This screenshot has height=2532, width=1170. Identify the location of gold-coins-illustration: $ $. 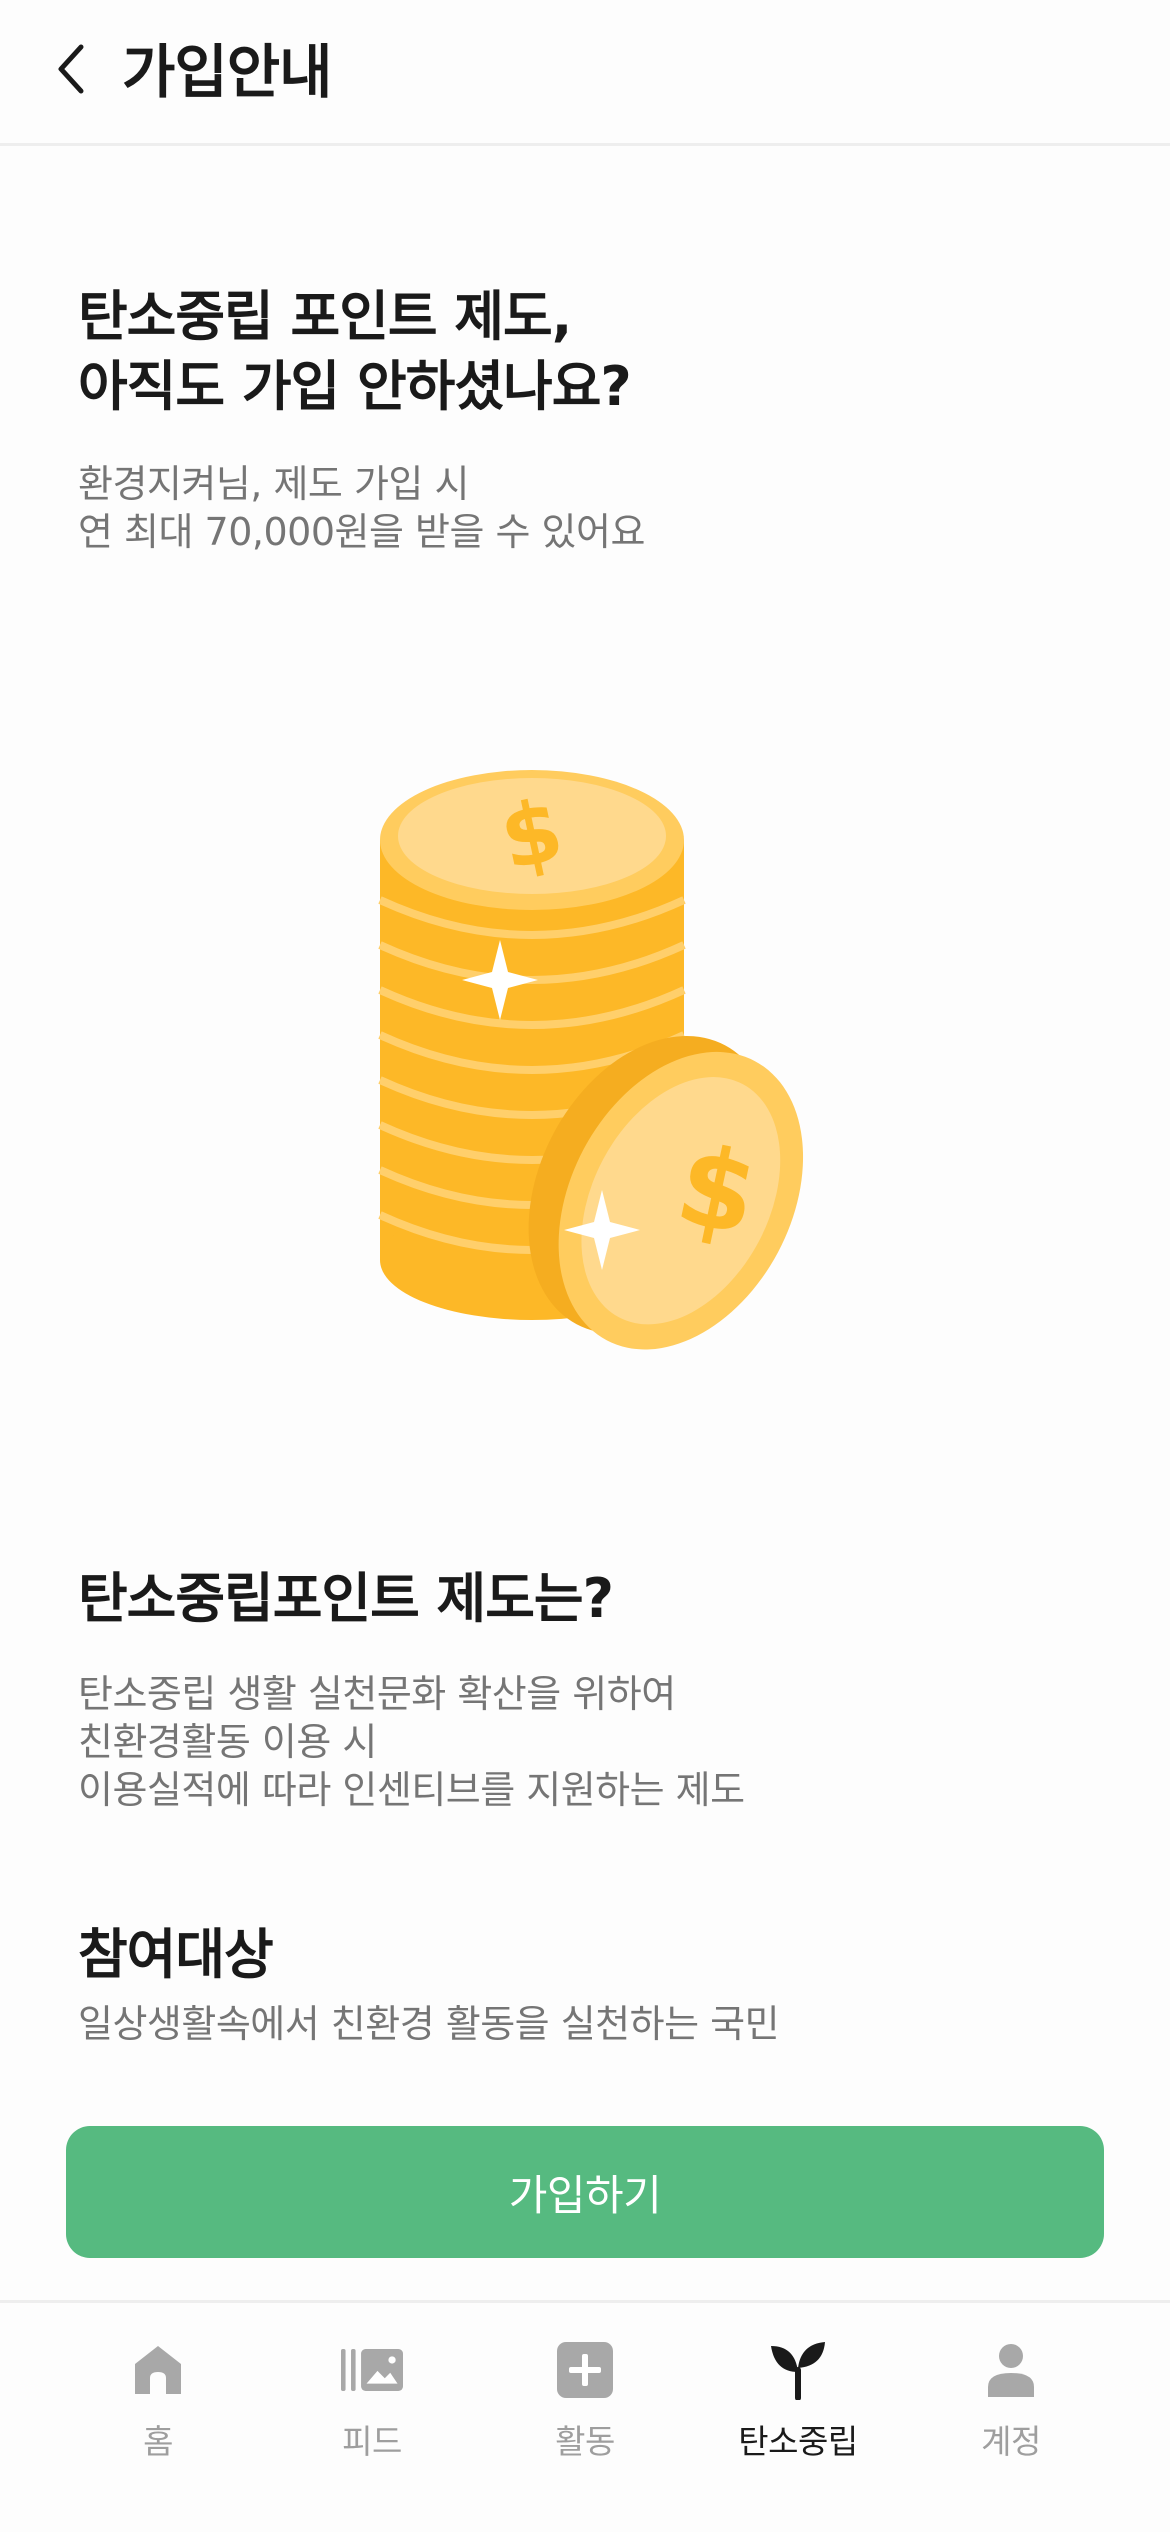
(600, 1050).